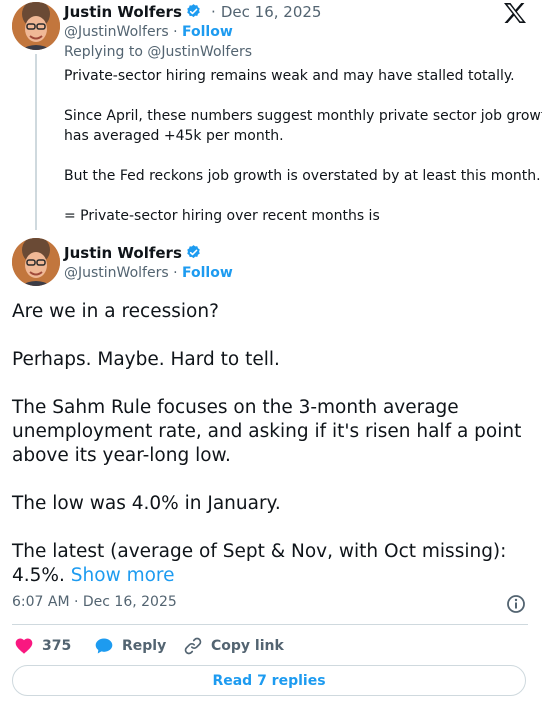 The width and height of the screenshot is (542, 704). I want to click on reply-button: Reply, so click(130, 646).